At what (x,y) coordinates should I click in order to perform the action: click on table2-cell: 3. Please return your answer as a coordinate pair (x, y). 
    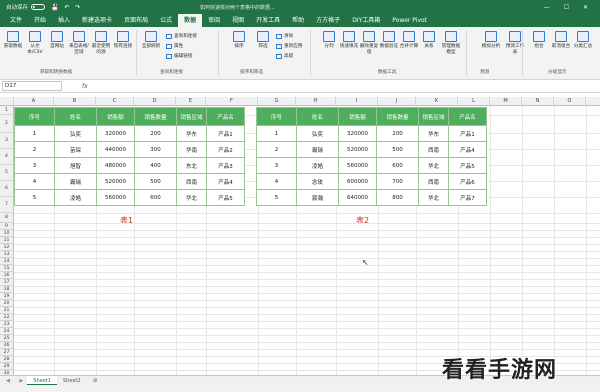
    Looking at the image, I should click on (276, 165).